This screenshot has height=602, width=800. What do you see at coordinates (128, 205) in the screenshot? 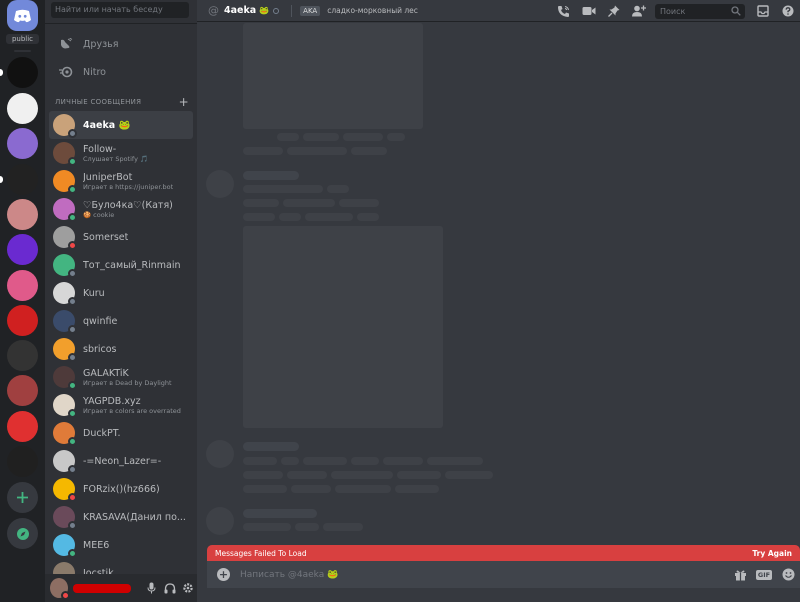
I see `dm-name: ♡Було4ка♡(Катя)` at bounding box center [128, 205].